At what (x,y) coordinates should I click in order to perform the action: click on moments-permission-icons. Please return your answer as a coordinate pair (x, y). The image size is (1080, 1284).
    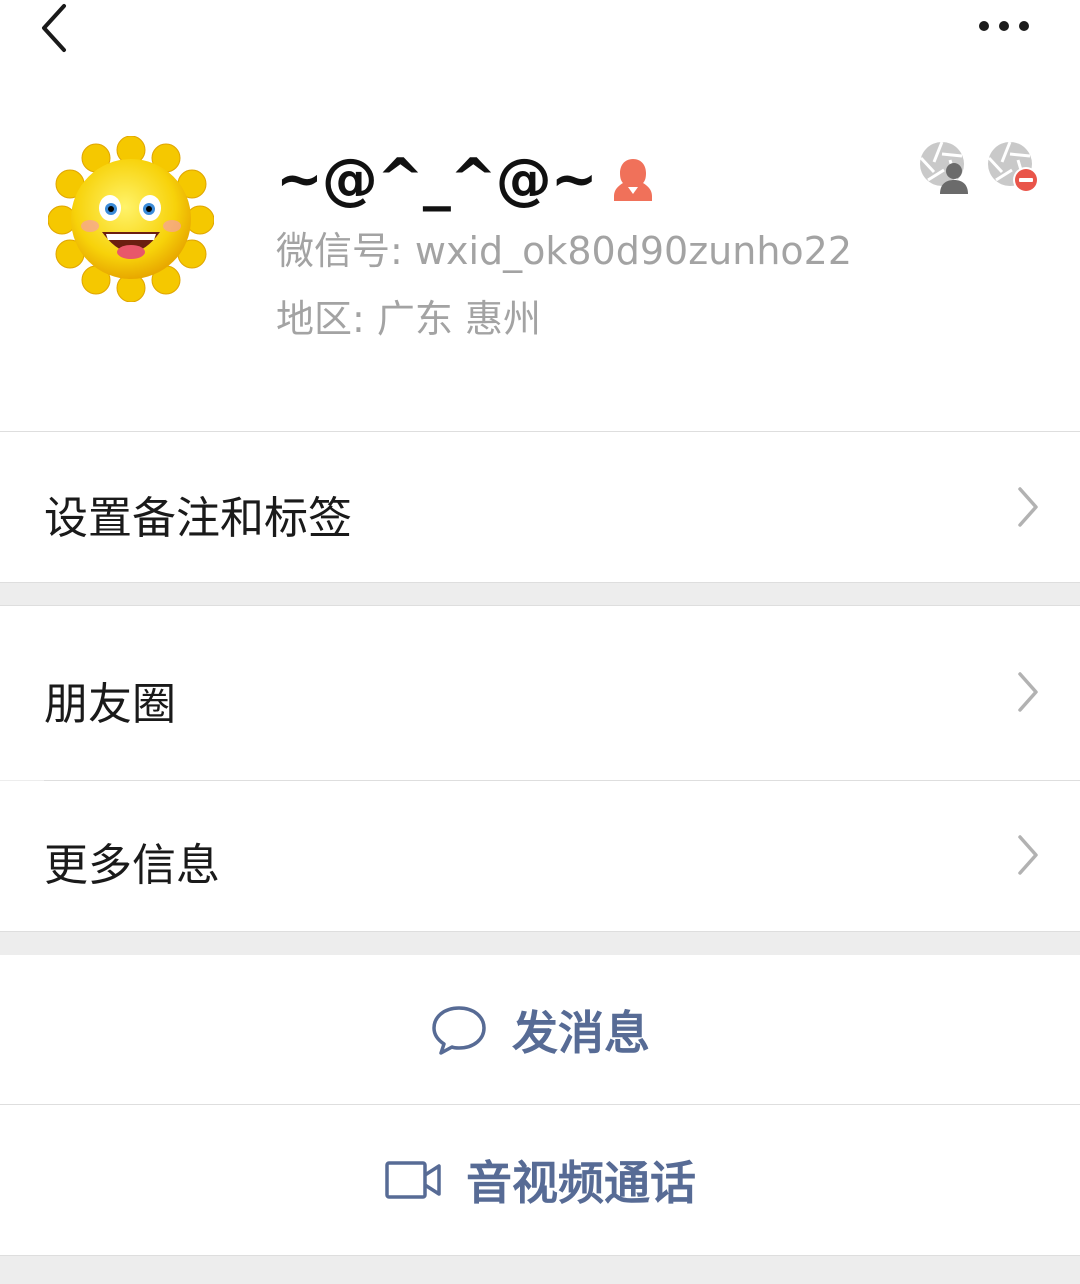
    Looking at the image, I should click on (979, 167).